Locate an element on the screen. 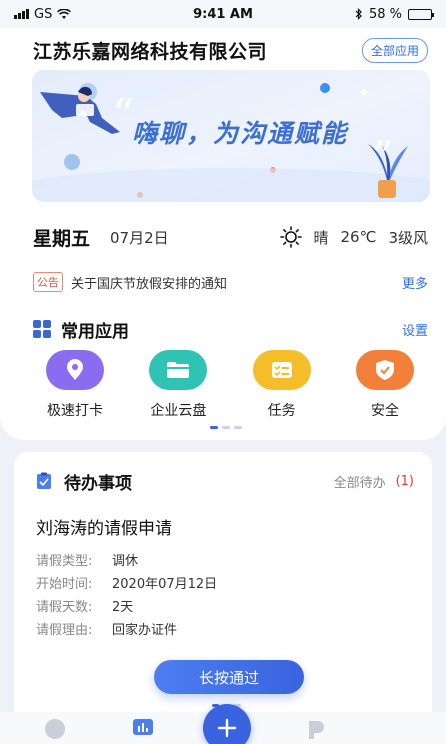 The width and height of the screenshot is (446, 744). wind-level: 3级风 is located at coordinates (408, 237).